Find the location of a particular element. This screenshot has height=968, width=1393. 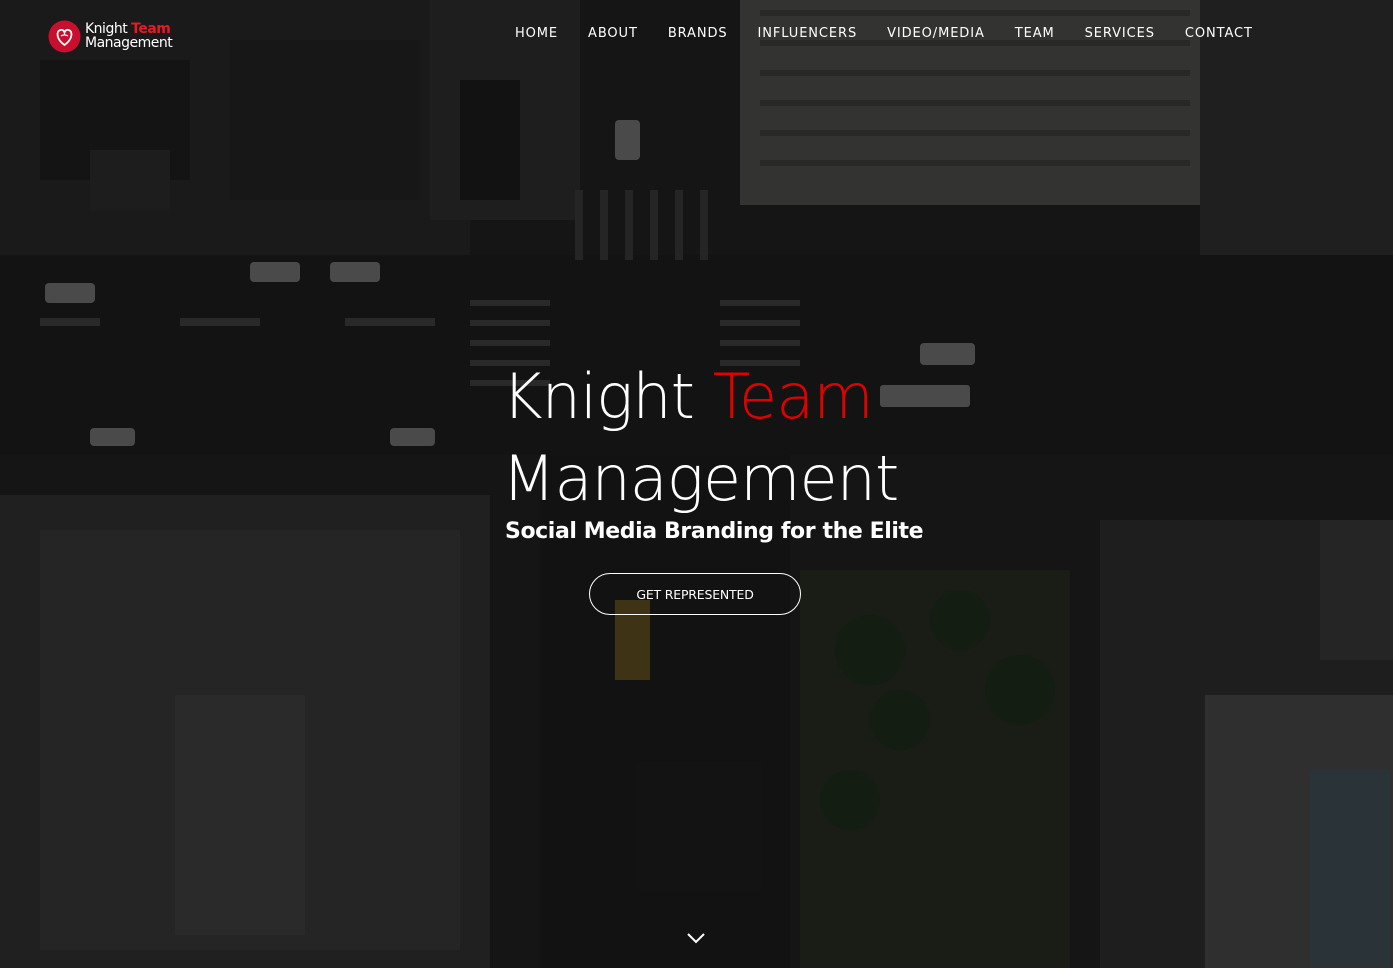

get-represented-label: GET REPRESENTED is located at coordinates (695, 594).